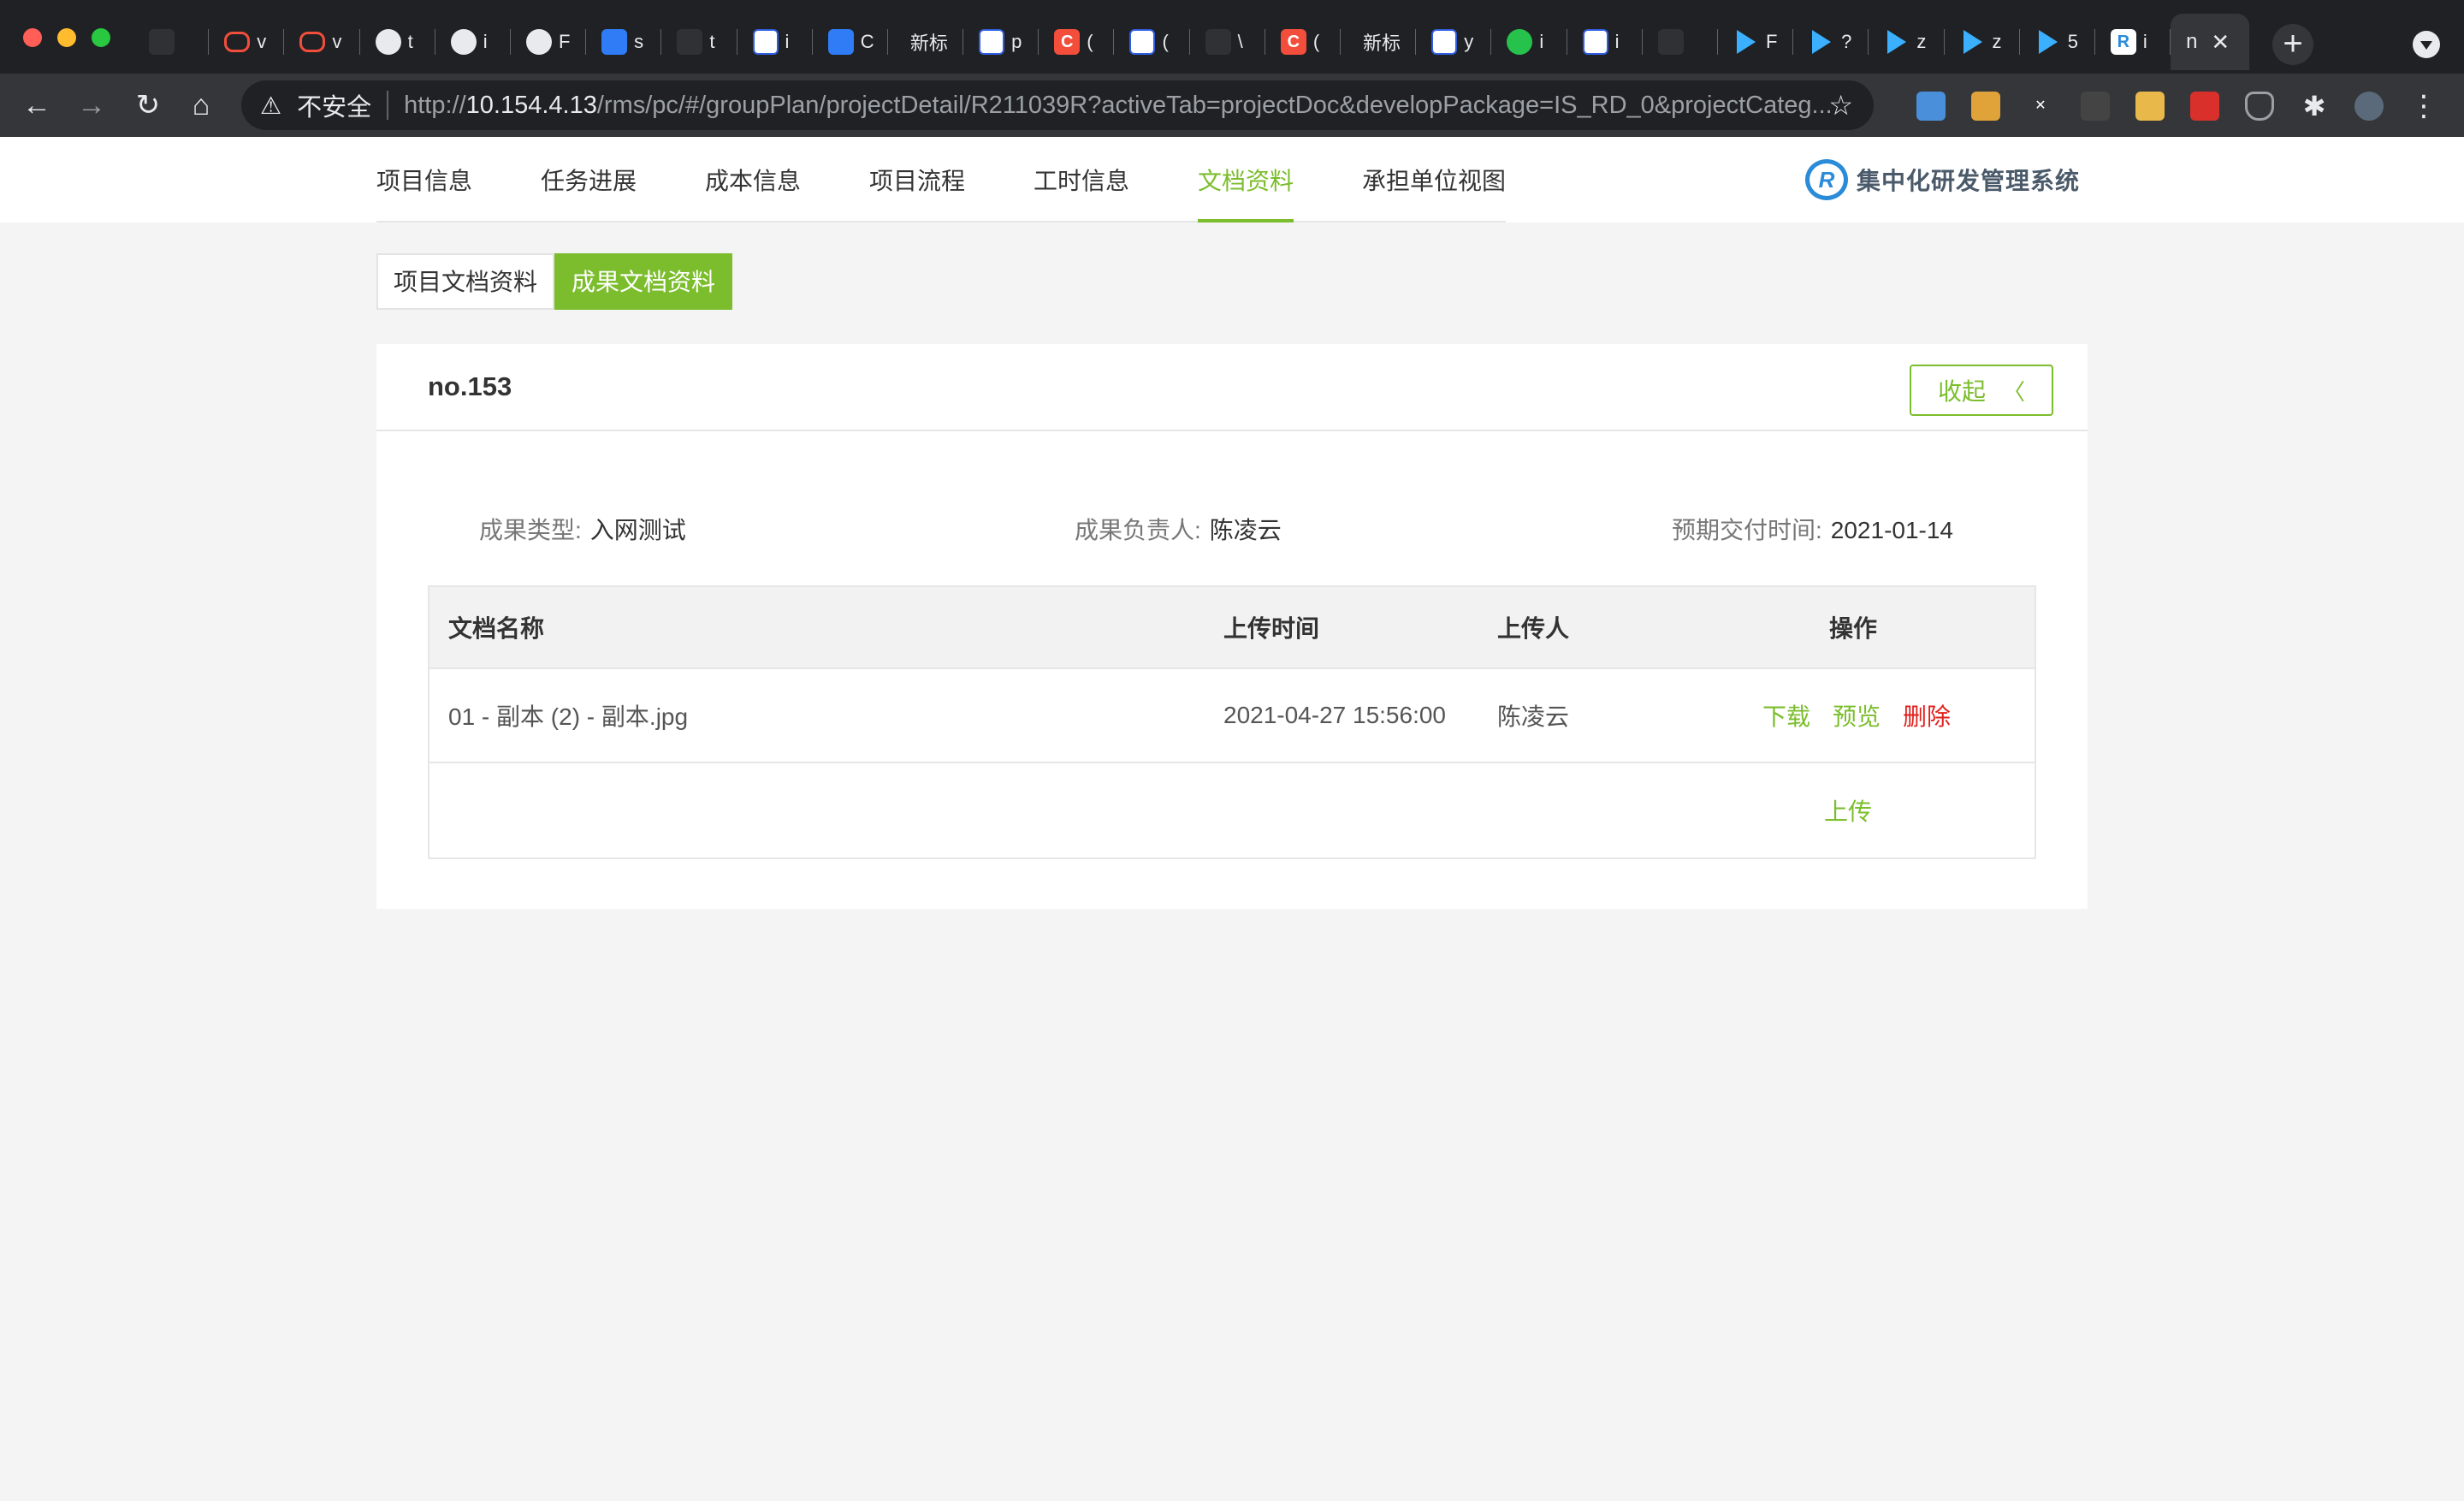 This screenshot has width=2464, height=1501. I want to click on browser-tab-title: 新标, so click(928, 43).